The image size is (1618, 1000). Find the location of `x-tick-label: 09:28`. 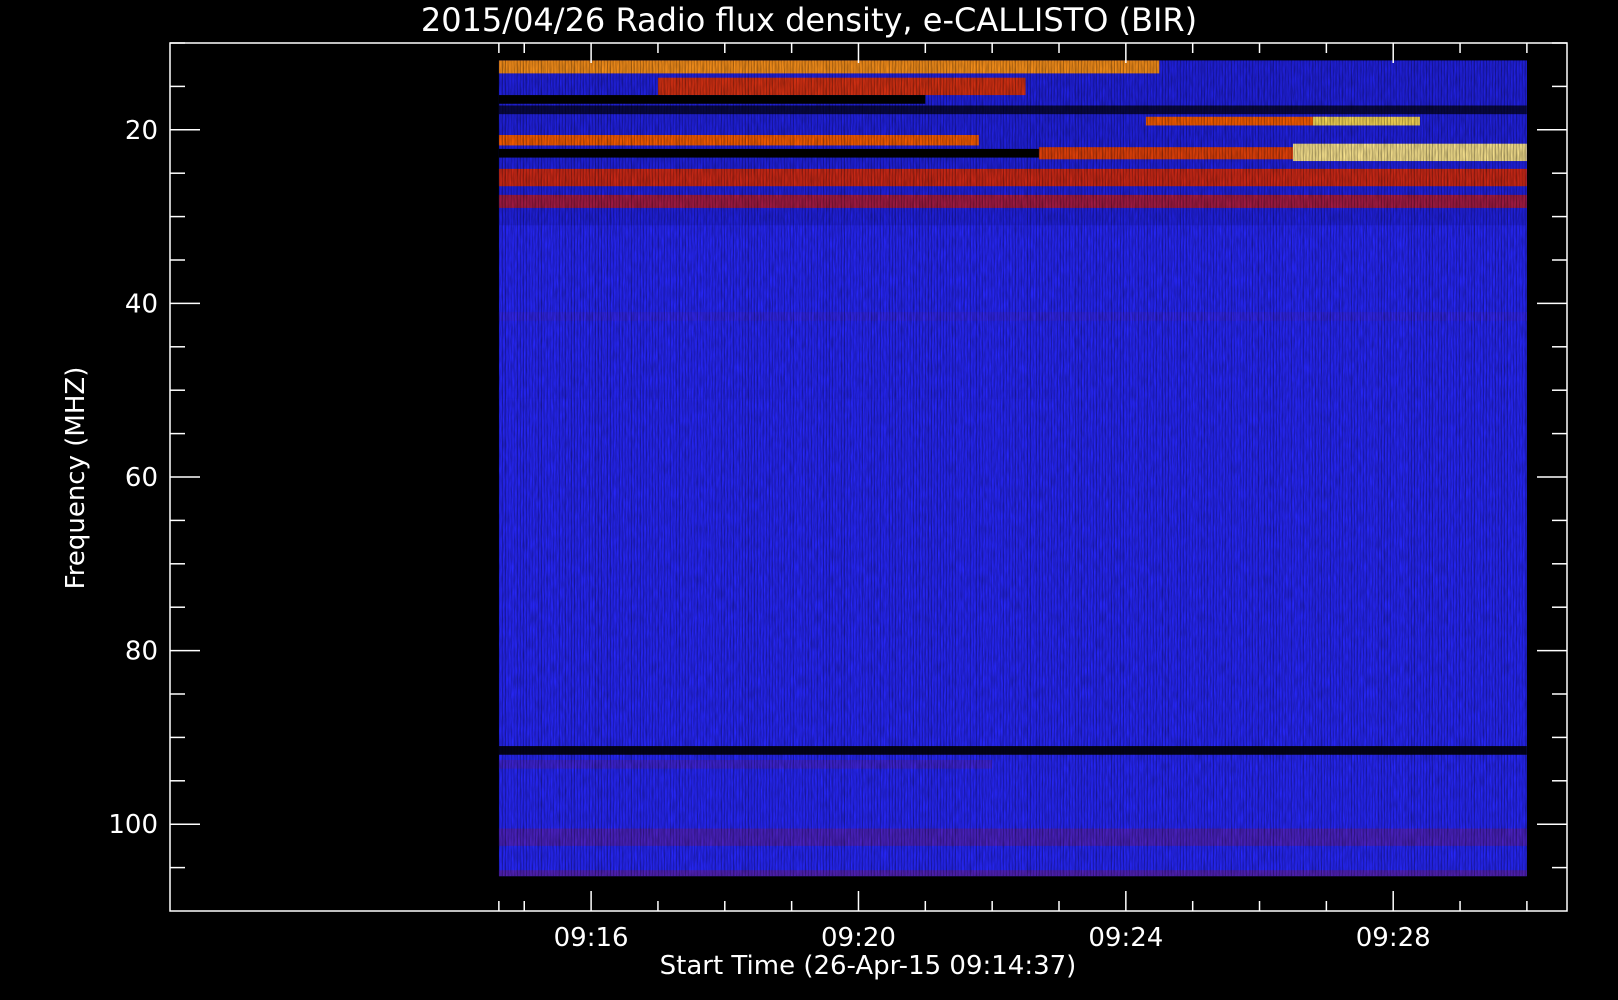

x-tick-label: 09:28 is located at coordinates (1393, 938).